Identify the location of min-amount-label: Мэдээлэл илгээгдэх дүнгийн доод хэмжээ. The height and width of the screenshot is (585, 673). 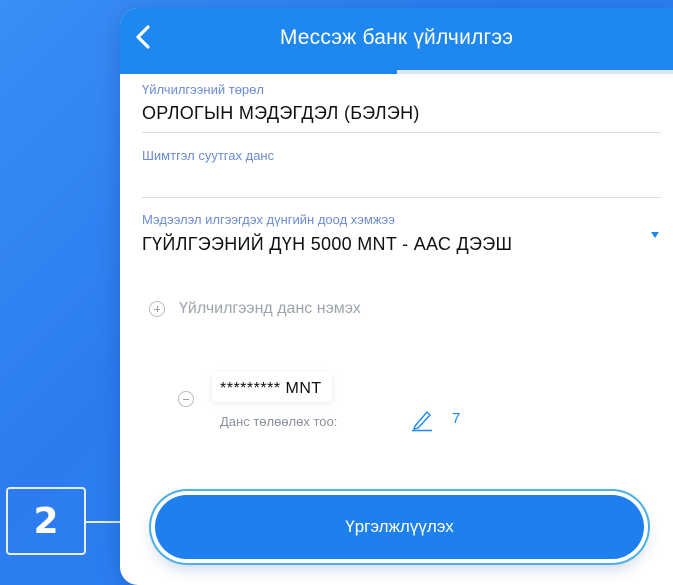
(268, 219).